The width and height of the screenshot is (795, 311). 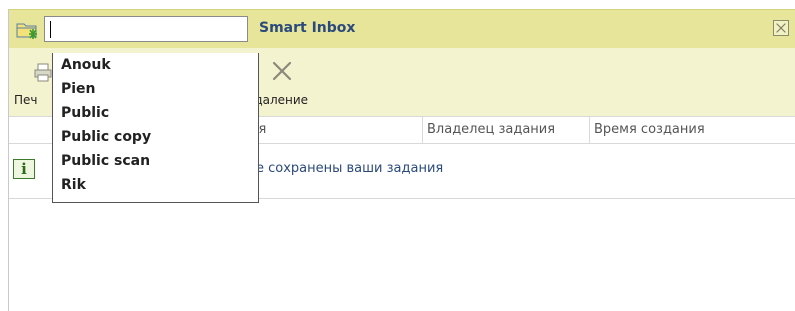 What do you see at coordinates (345, 168) in the screenshot?
I see `info-message: де сохранены ваши задания` at bounding box center [345, 168].